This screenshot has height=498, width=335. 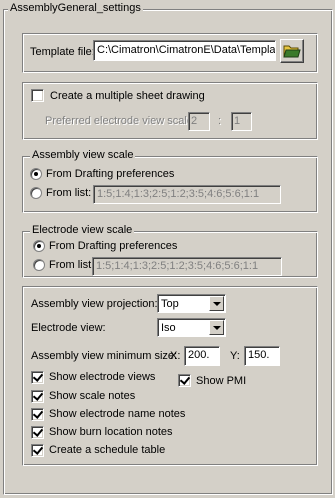 I want to click on show-scale-notes-checkbox, so click(x=37, y=396).